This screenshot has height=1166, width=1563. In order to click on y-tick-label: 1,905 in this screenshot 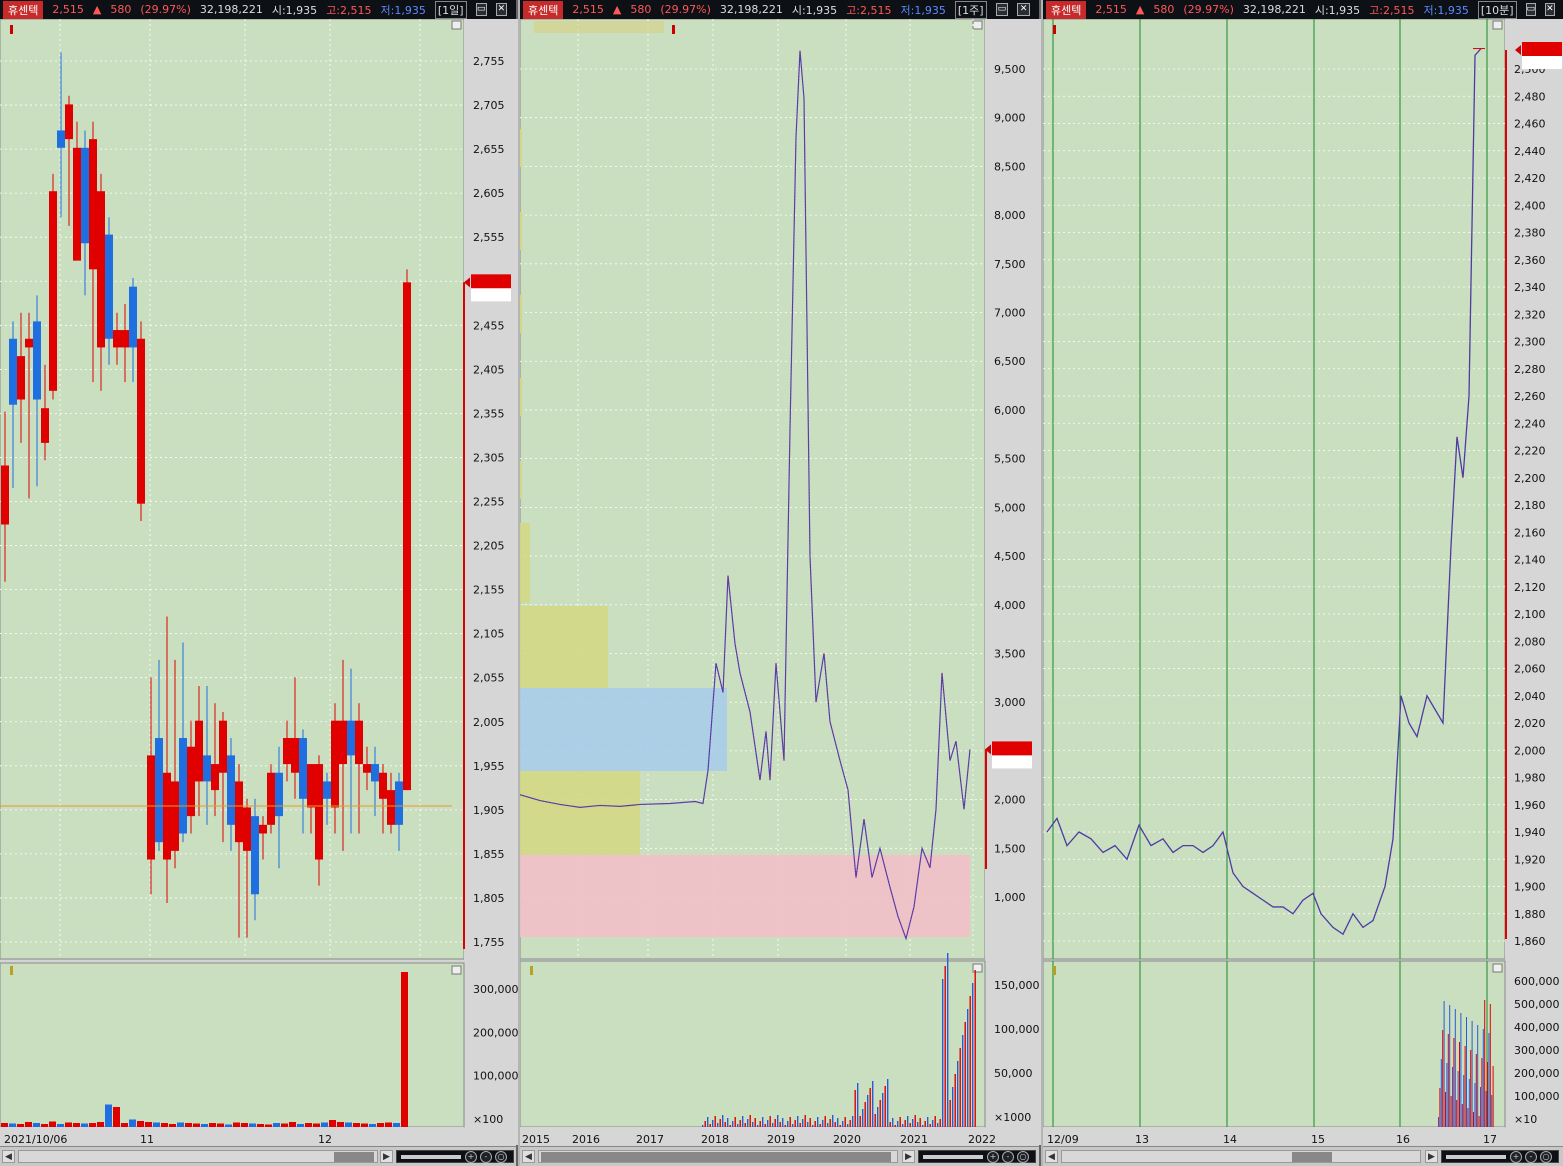, I will do `click(489, 810)`.